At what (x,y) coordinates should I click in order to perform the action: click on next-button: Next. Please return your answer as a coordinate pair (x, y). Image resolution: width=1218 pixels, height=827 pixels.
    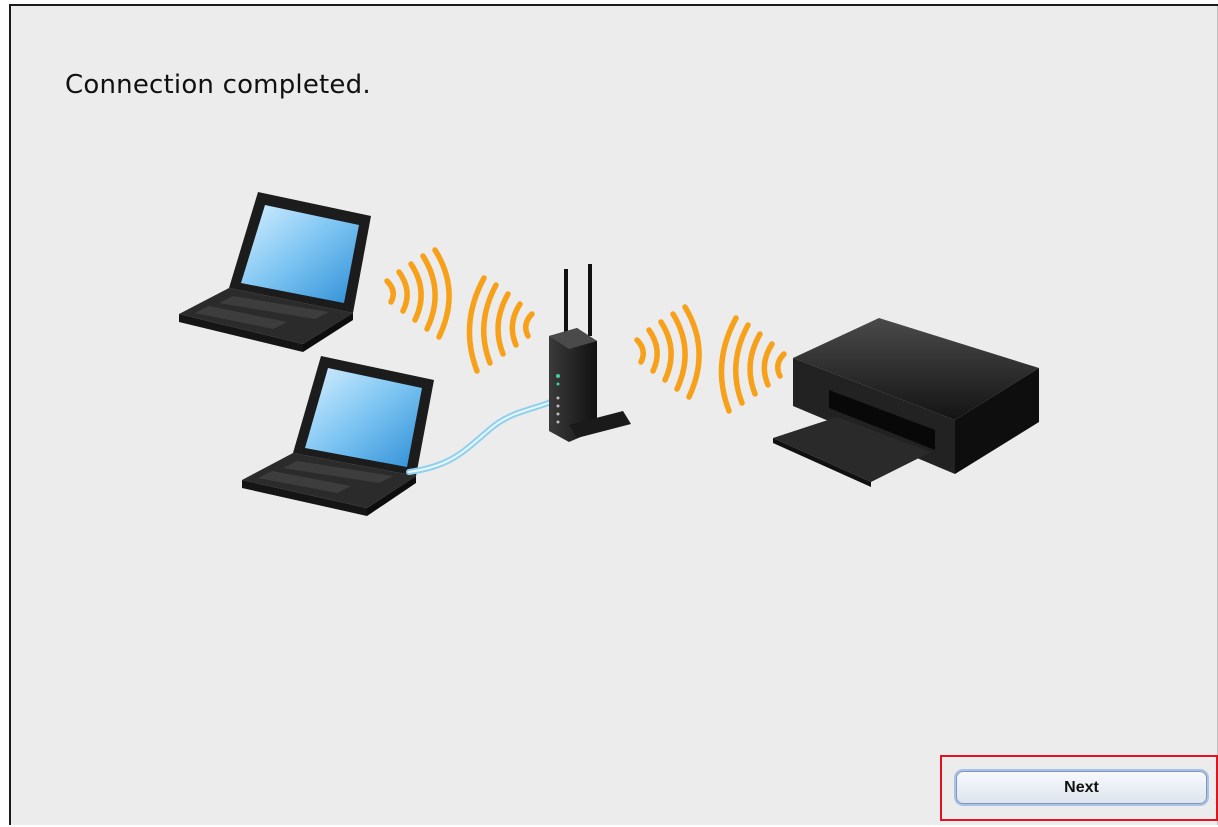
    Looking at the image, I should click on (1081, 787).